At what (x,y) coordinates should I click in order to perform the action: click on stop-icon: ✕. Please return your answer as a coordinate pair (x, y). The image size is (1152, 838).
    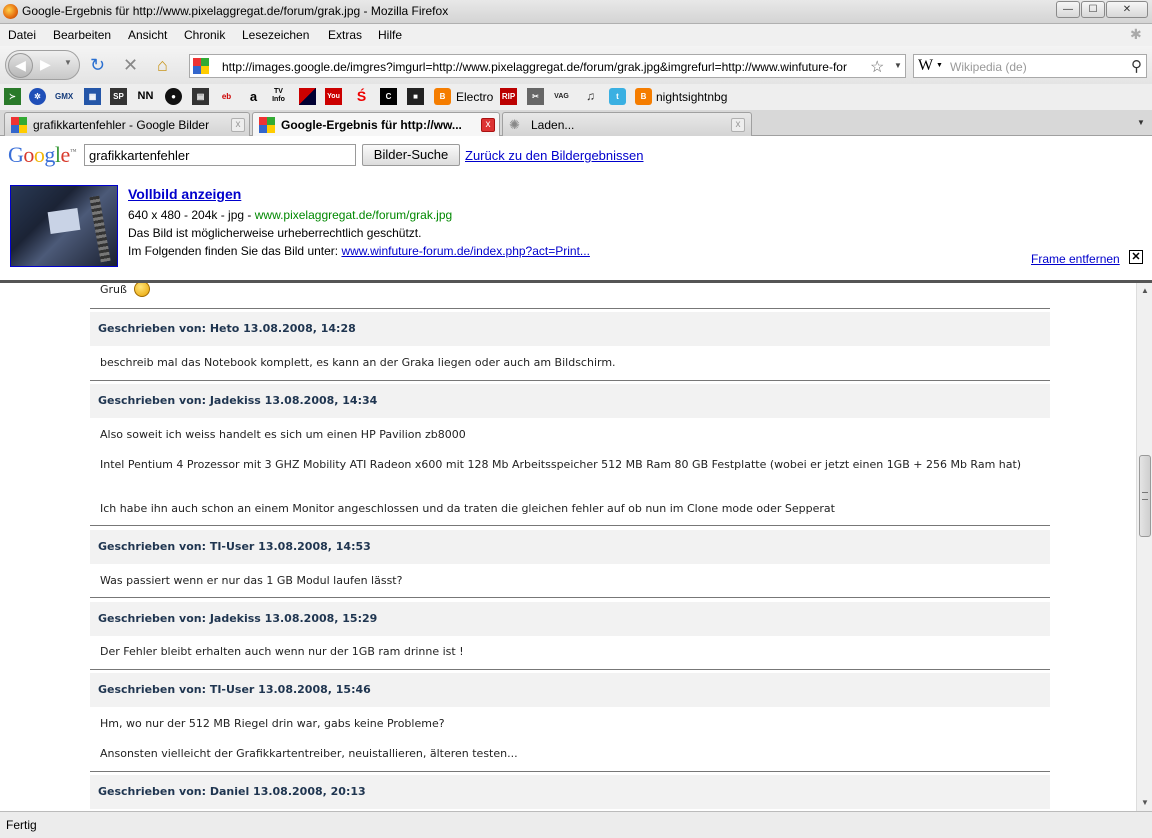
    Looking at the image, I should click on (130, 65).